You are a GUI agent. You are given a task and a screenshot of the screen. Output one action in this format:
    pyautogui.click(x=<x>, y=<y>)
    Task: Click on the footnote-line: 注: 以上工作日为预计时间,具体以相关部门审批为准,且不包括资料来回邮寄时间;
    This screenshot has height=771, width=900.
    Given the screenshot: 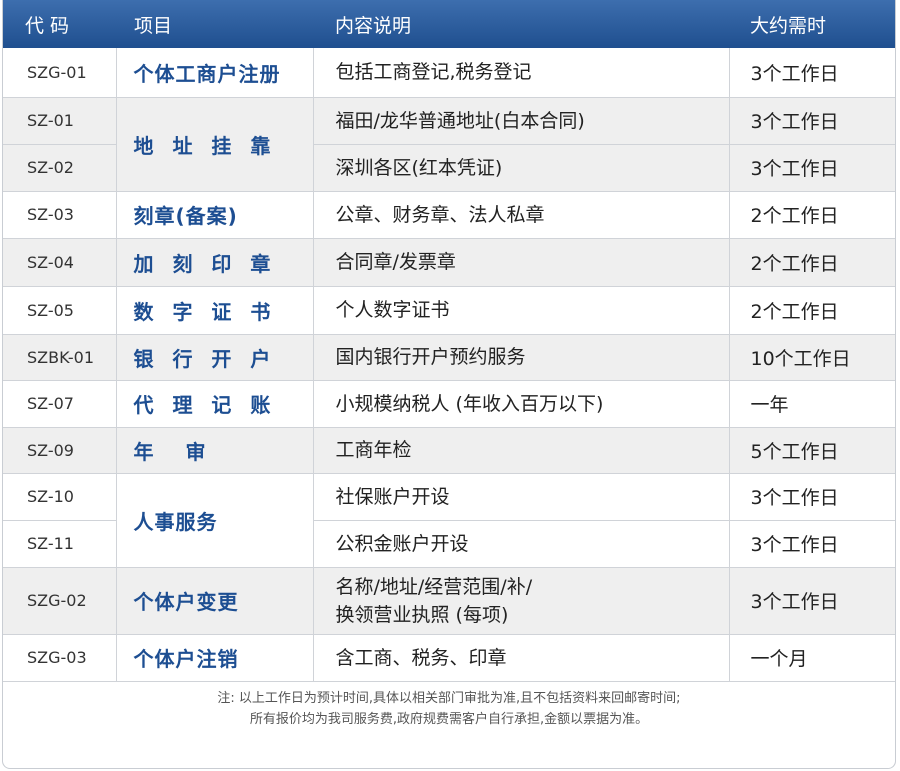 What is the action you would take?
    pyautogui.click(x=449, y=698)
    